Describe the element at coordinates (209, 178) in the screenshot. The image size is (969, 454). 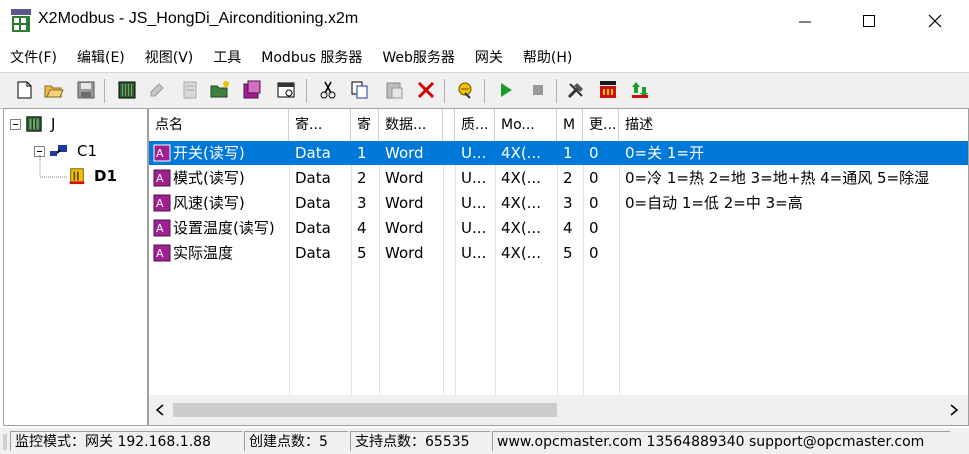
I see `cell-name: 模式(读写)` at that location.